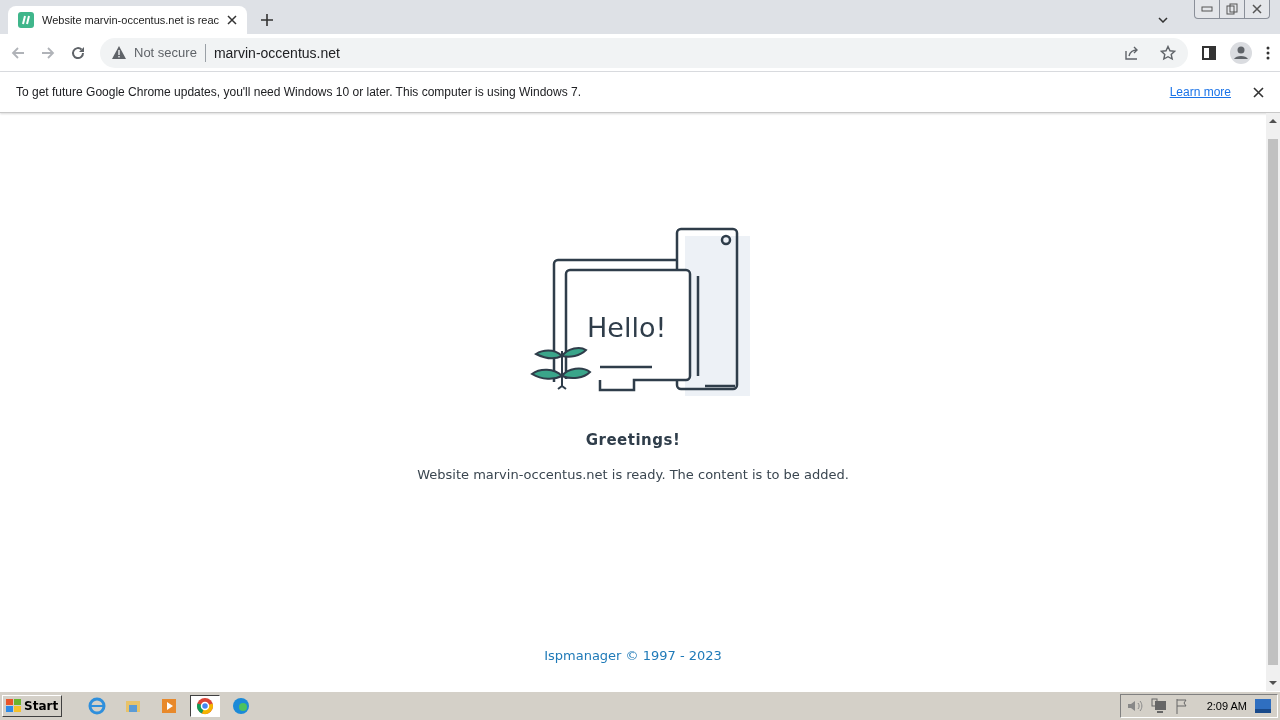 This screenshot has width=1280, height=720. I want to click on share-icon, so click(1132, 52).